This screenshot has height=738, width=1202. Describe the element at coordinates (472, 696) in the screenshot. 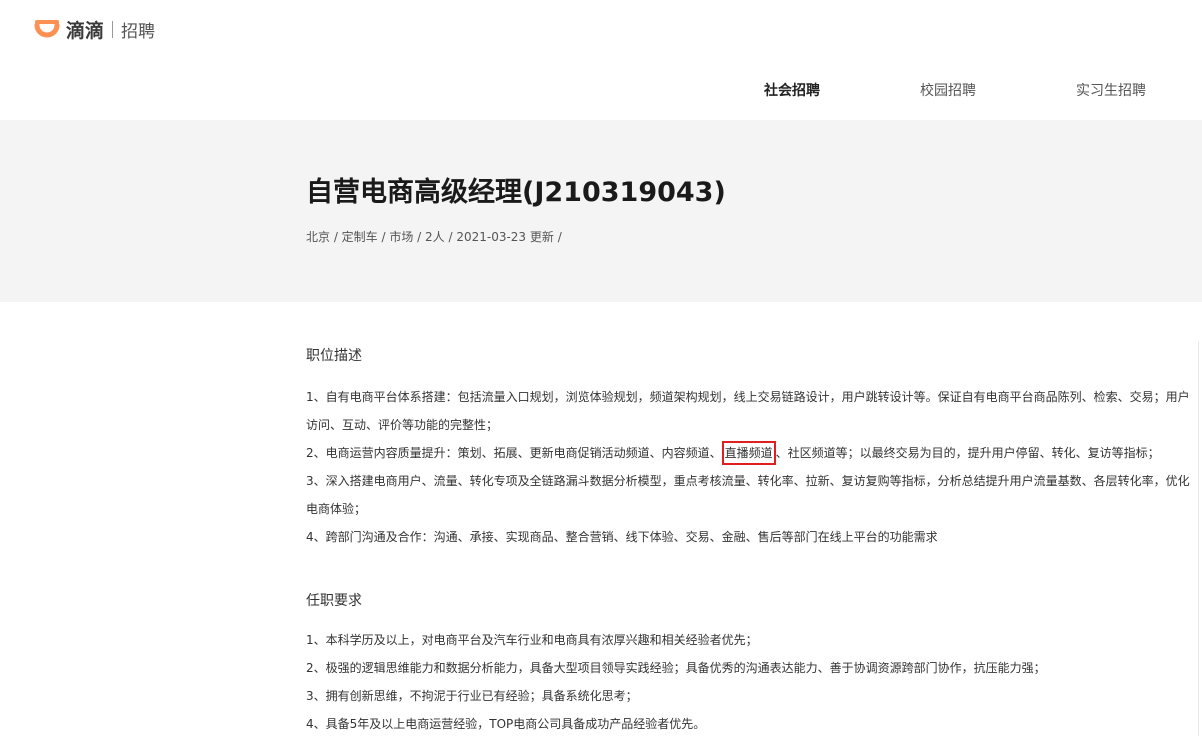

I see `requirement-item-3: 3、拥有创新思维，不拘泥于行业已有经验；具备系统化思考；` at that location.